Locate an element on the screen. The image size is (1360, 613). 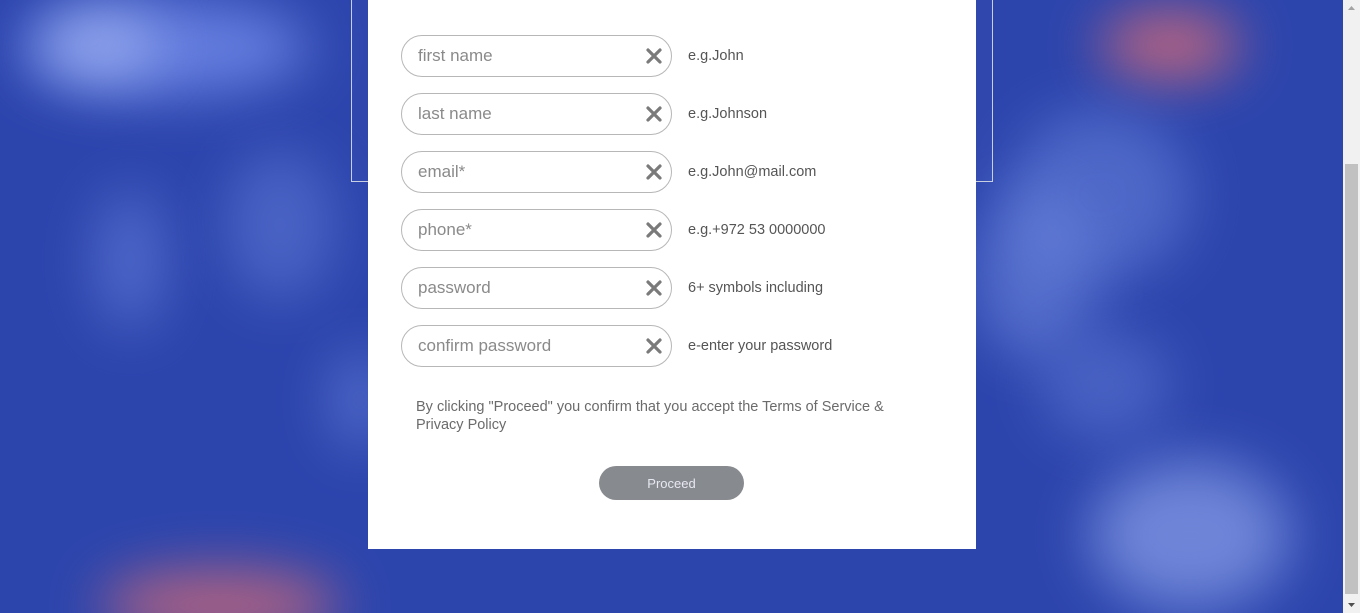
confirm-password-row: e-enter your password is located at coordinates (681, 346).